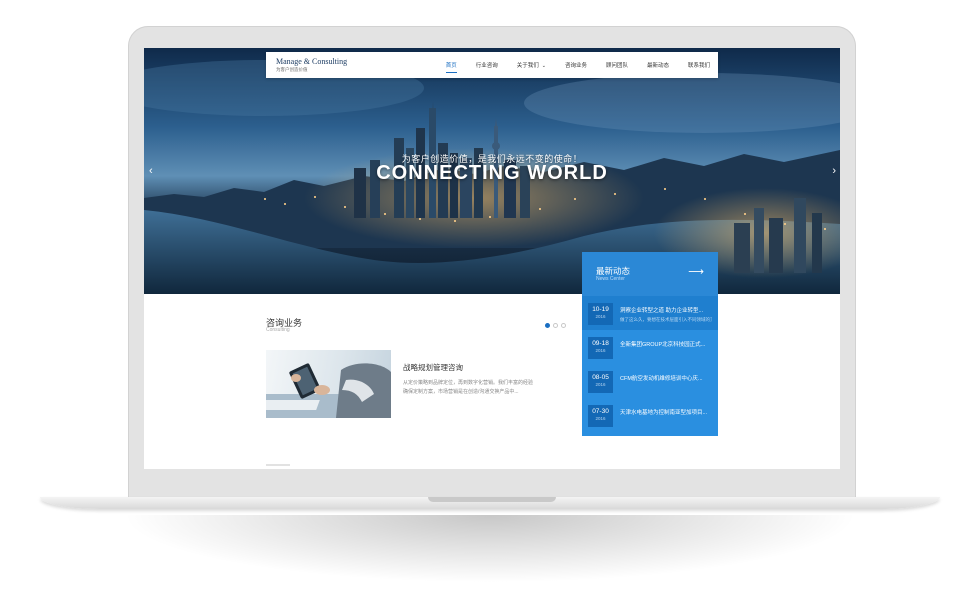 The image size is (980, 600). I want to click on news-day: 10-19, so click(600, 309).